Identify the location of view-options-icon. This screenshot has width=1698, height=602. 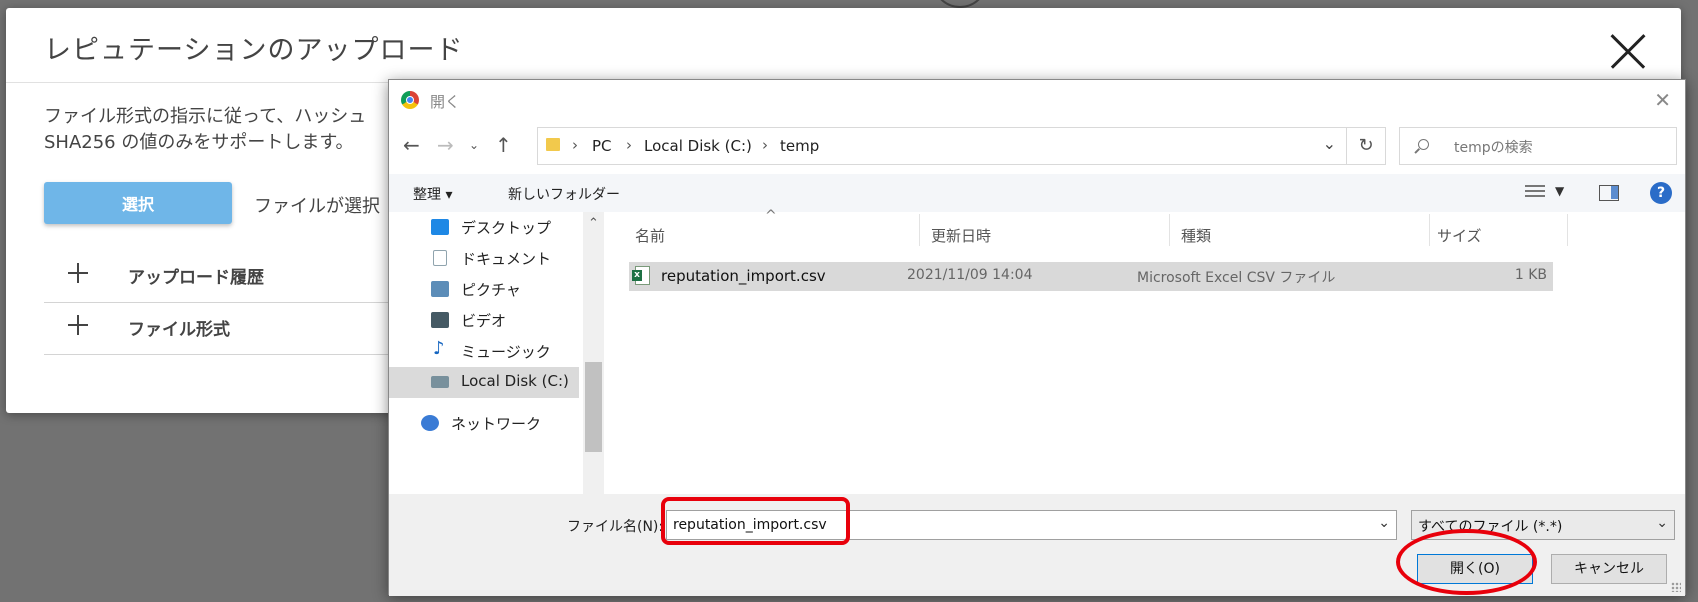
(1536, 193).